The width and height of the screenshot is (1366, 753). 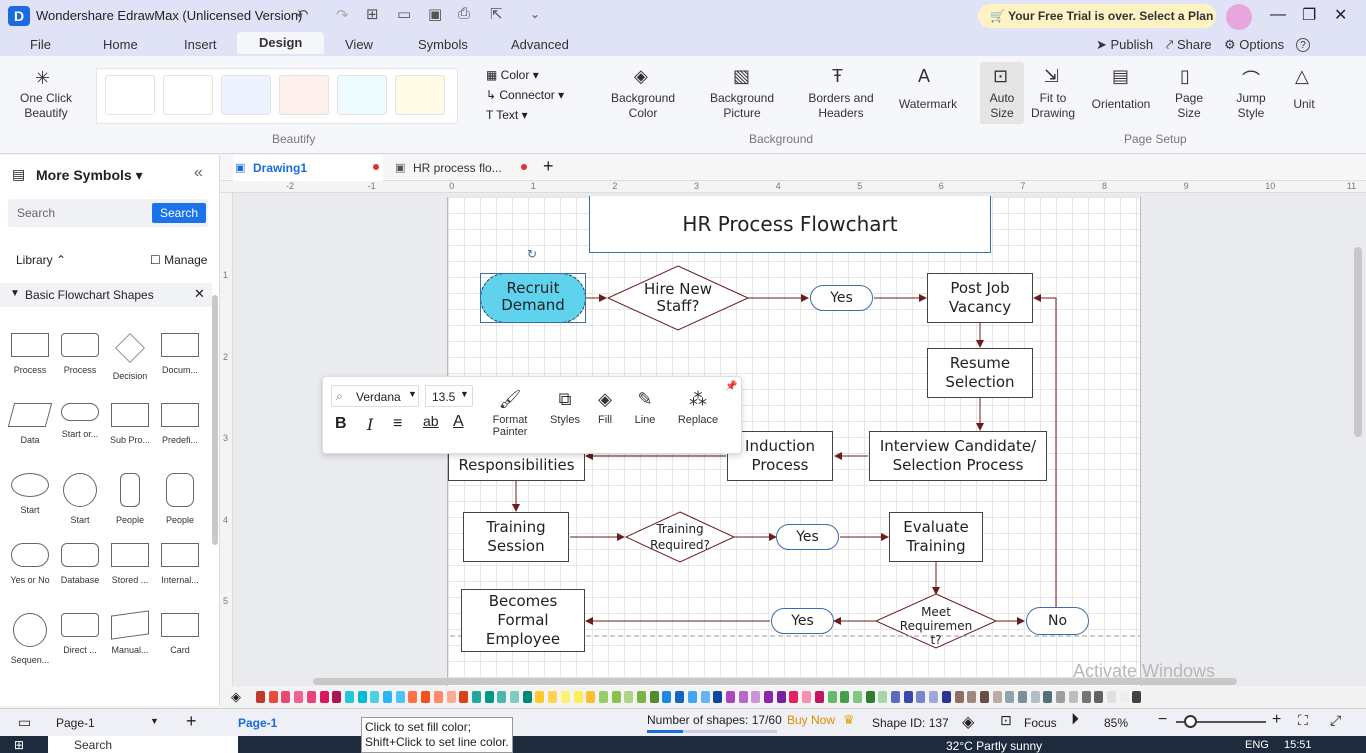 What do you see at coordinates (548, 166) in the screenshot?
I see `add-tab-icon: +` at bounding box center [548, 166].